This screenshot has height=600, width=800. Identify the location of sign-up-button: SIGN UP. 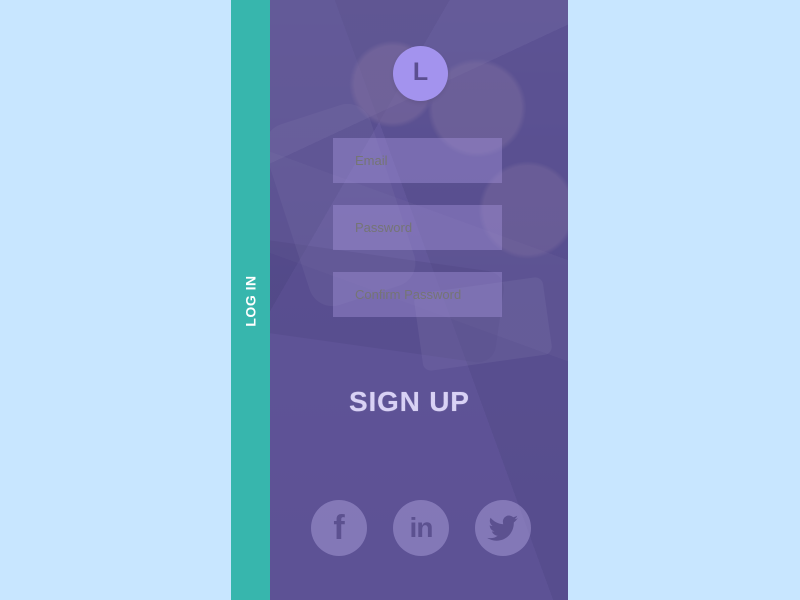
(419, 402).